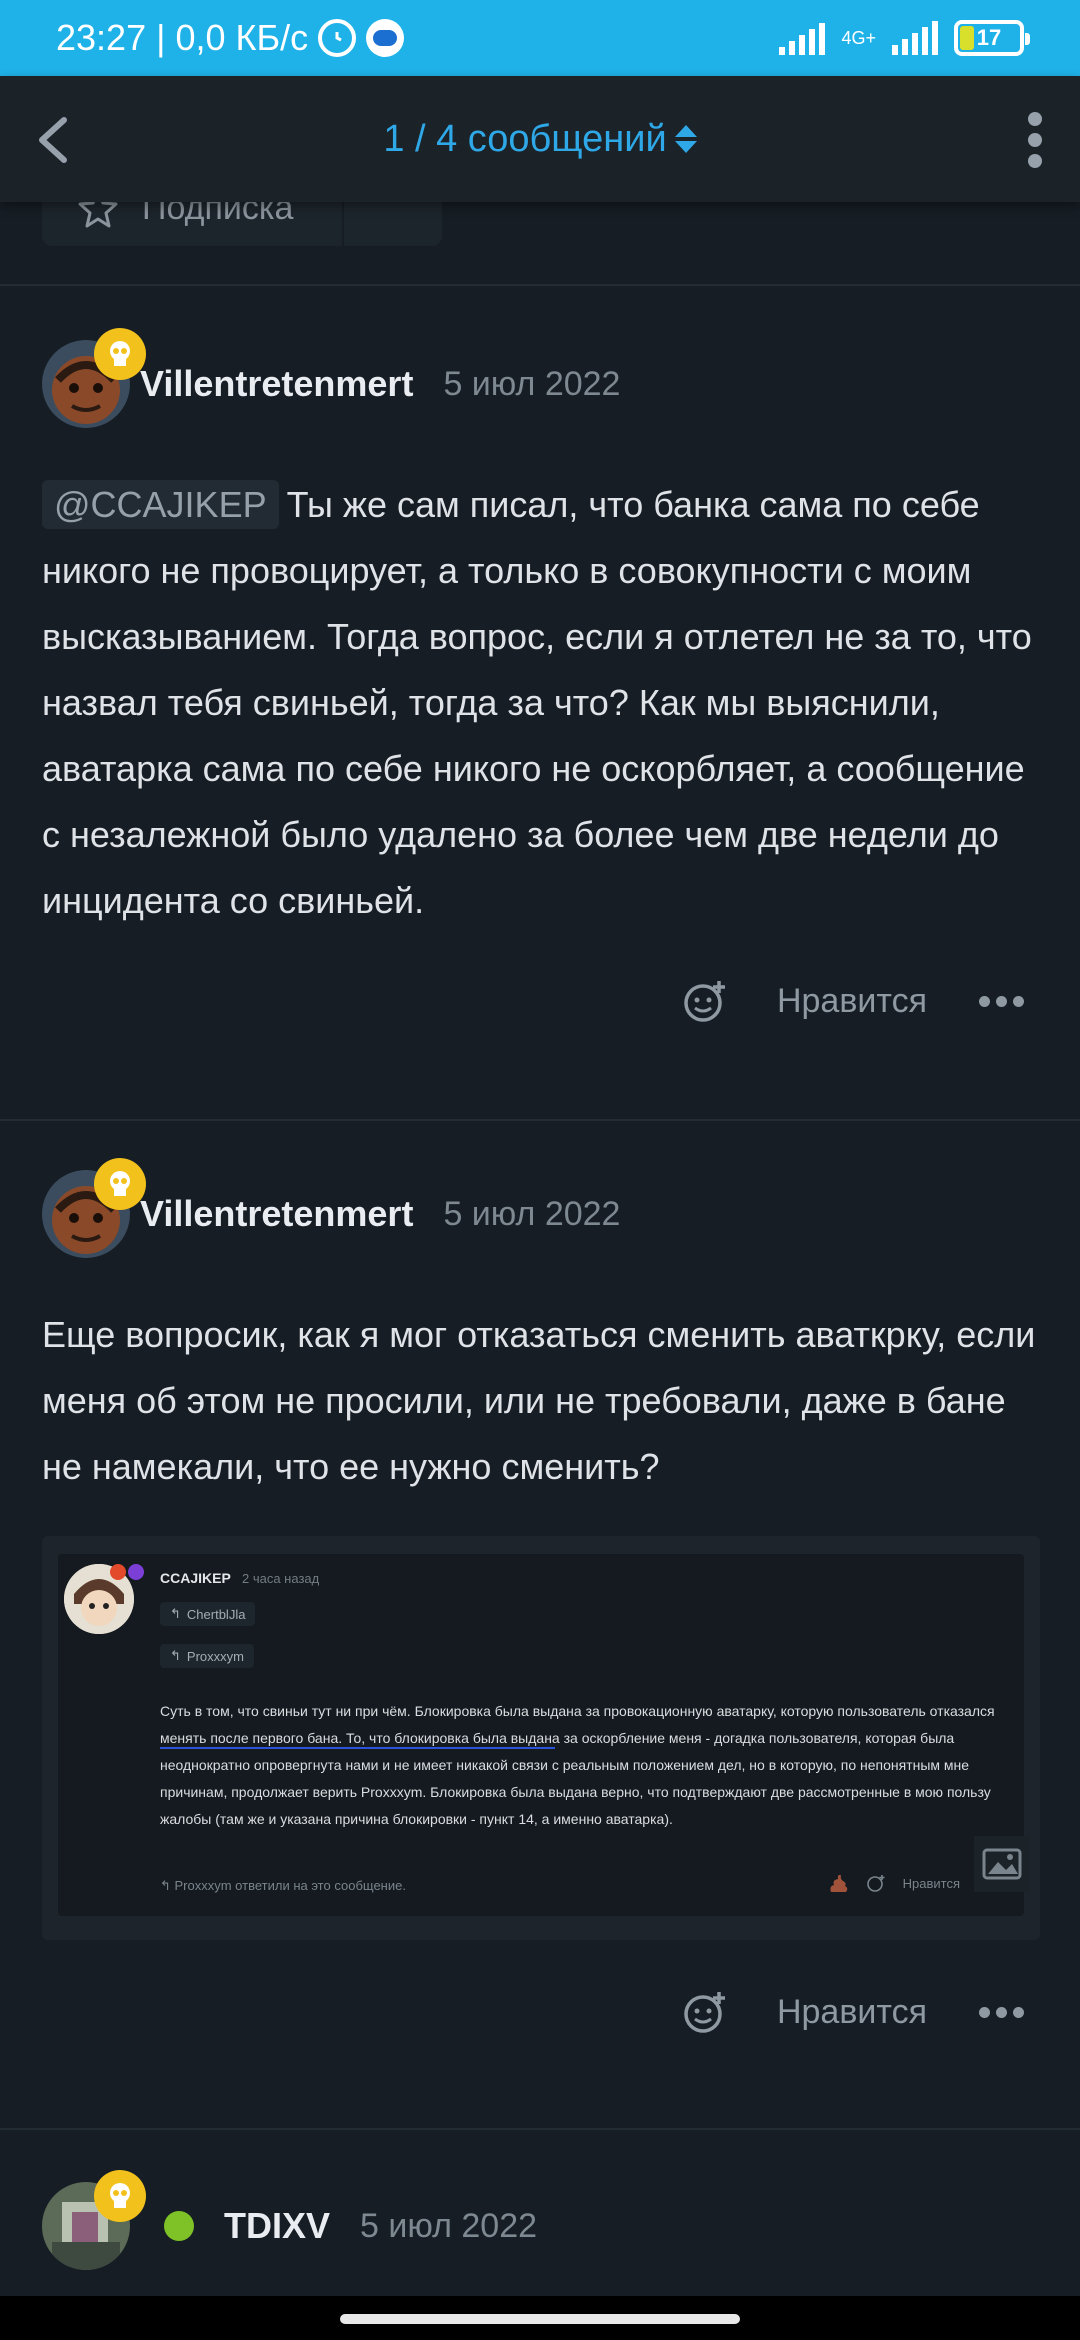 The height and width of the screenshot is (2340, 1080). I want to click on poop-icon, so click(838, 1883).